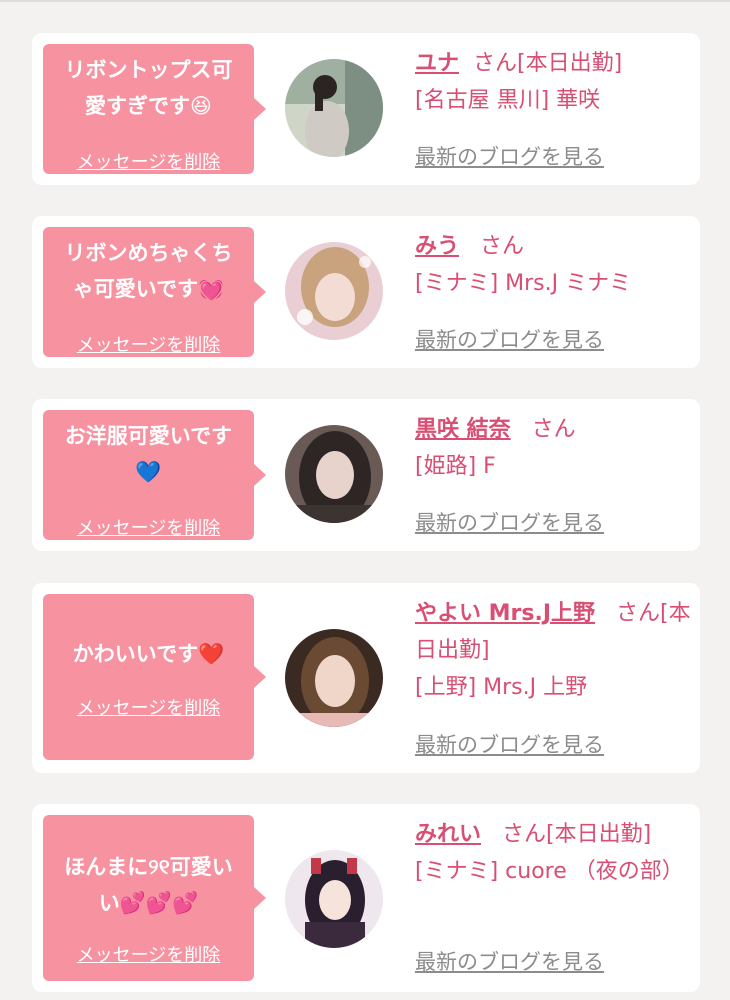 Image resolution: width=730 pixels, height=1000 pixels. I want to click on entry-info: やよい Mrs.J上野 さん[本日出勤] [上野] Mrs.J 上野, so click(555, 650).